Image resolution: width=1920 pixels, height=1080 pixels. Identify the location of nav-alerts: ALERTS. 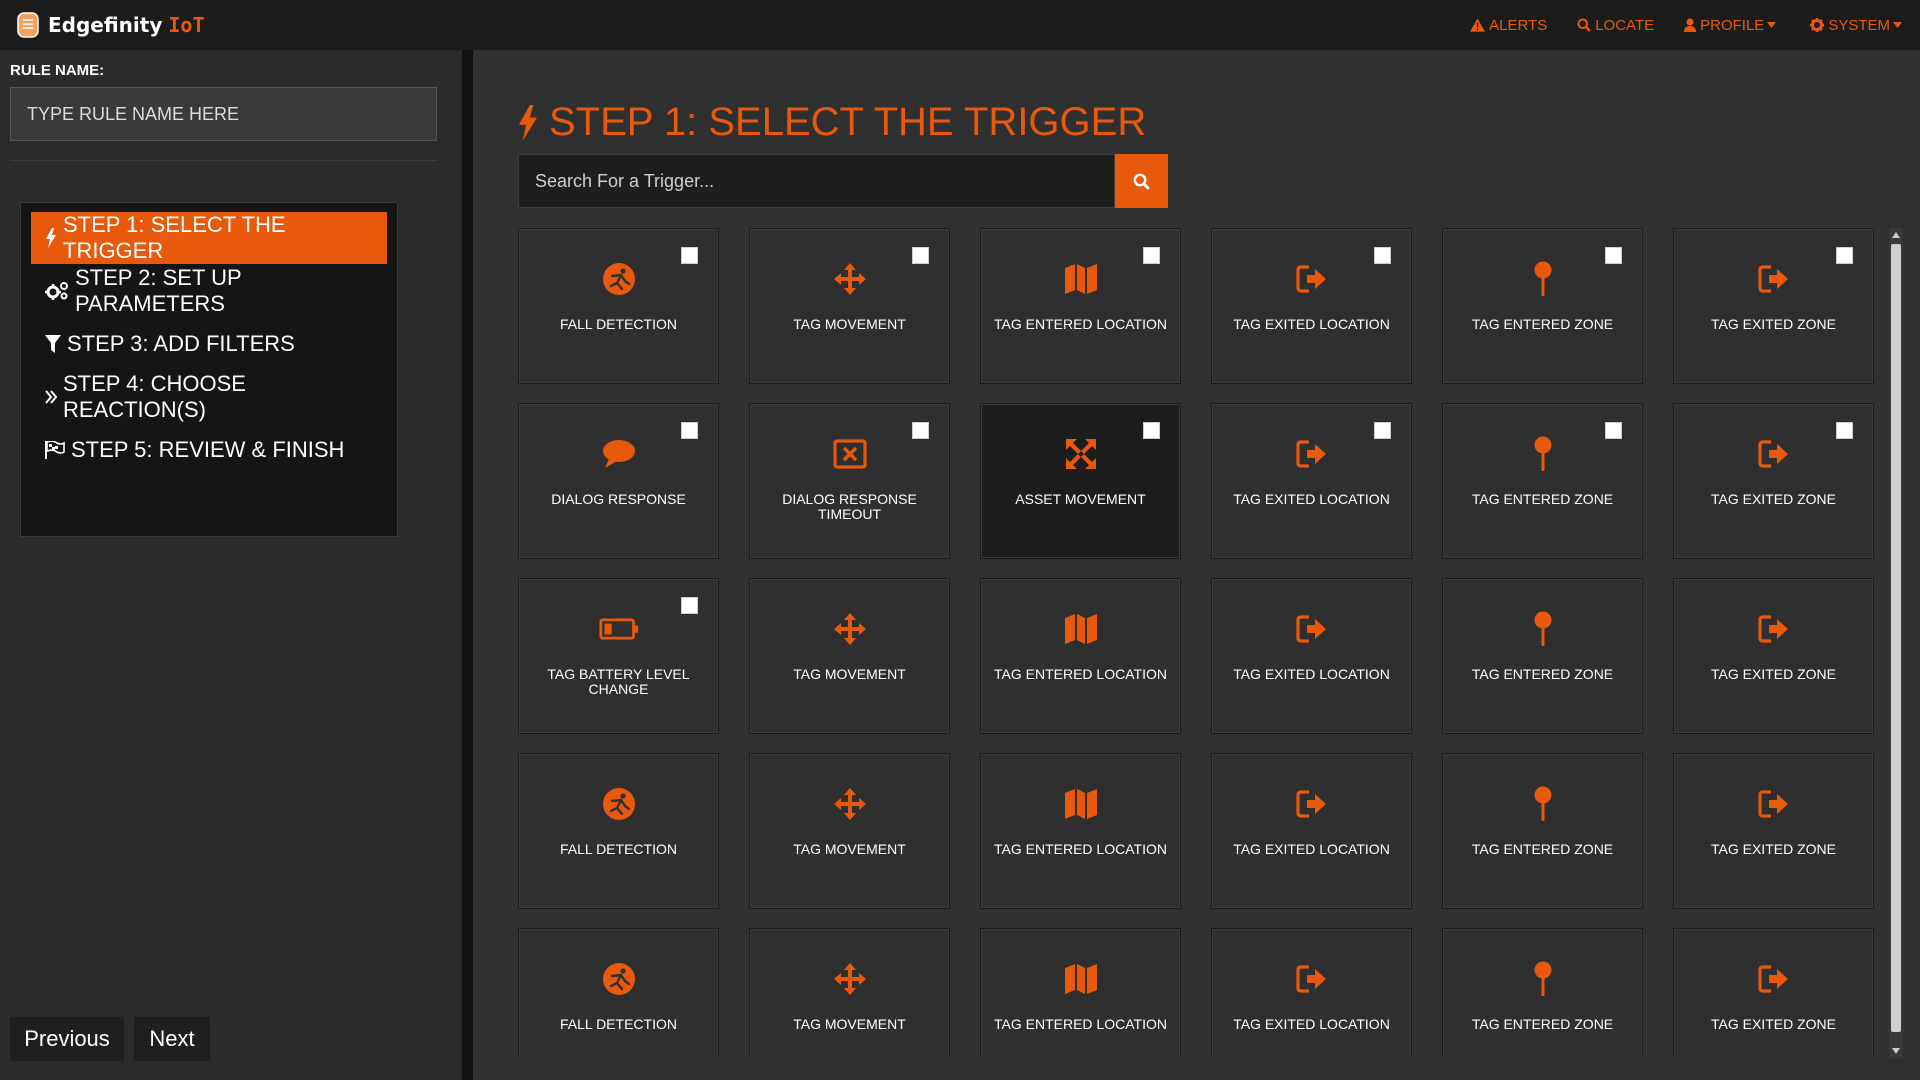
(1508, 25).